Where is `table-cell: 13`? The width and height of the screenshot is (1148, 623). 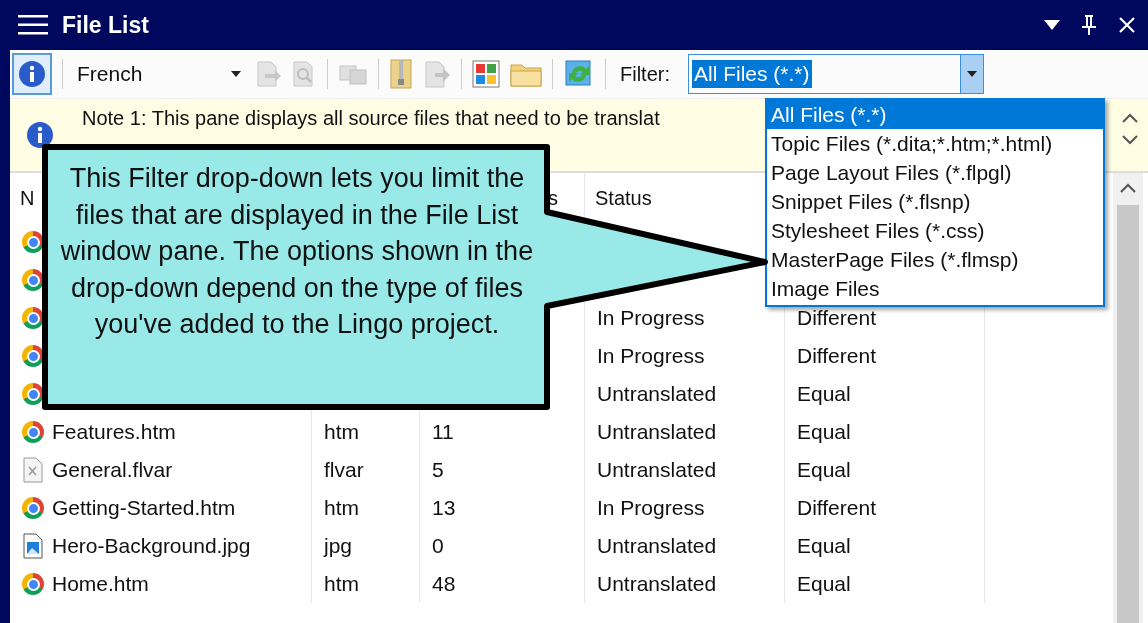 table-cell: 13 is located at coordinates (444, 508).